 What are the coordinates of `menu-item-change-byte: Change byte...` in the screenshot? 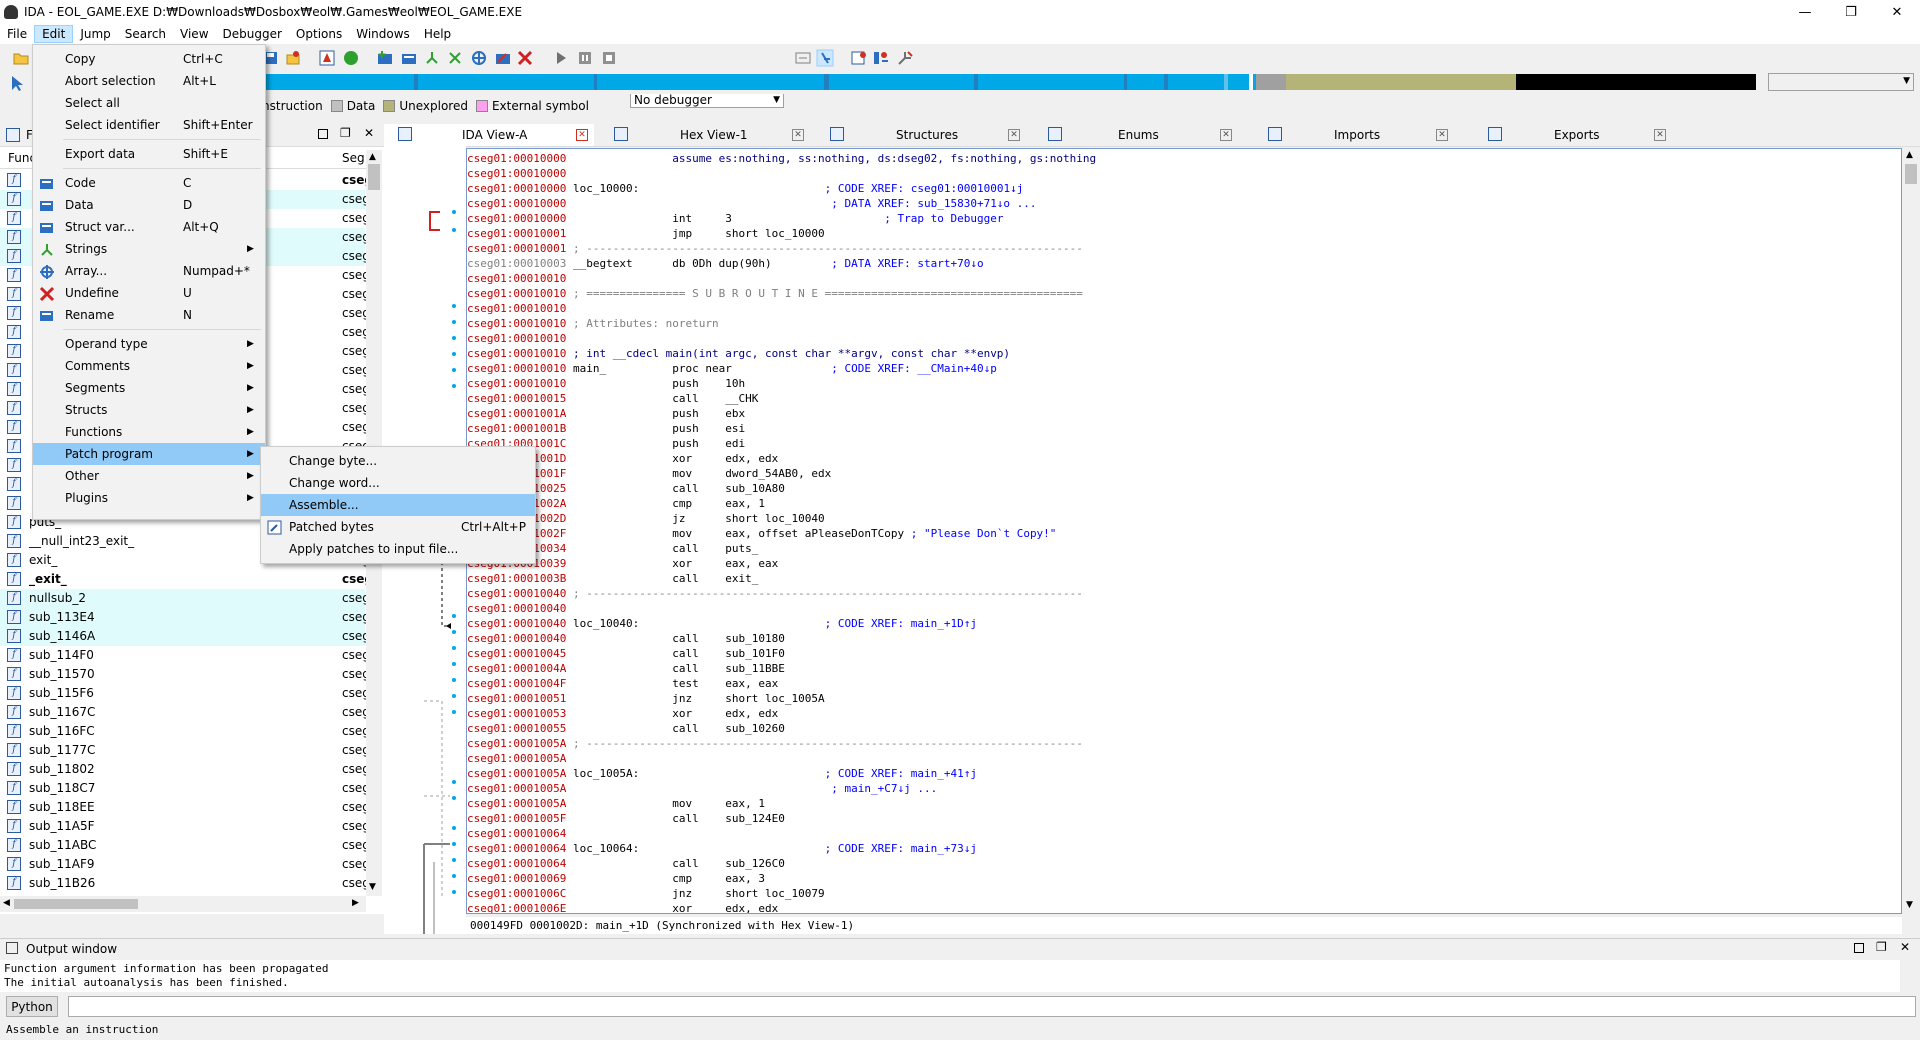 It's located at (398, 461).